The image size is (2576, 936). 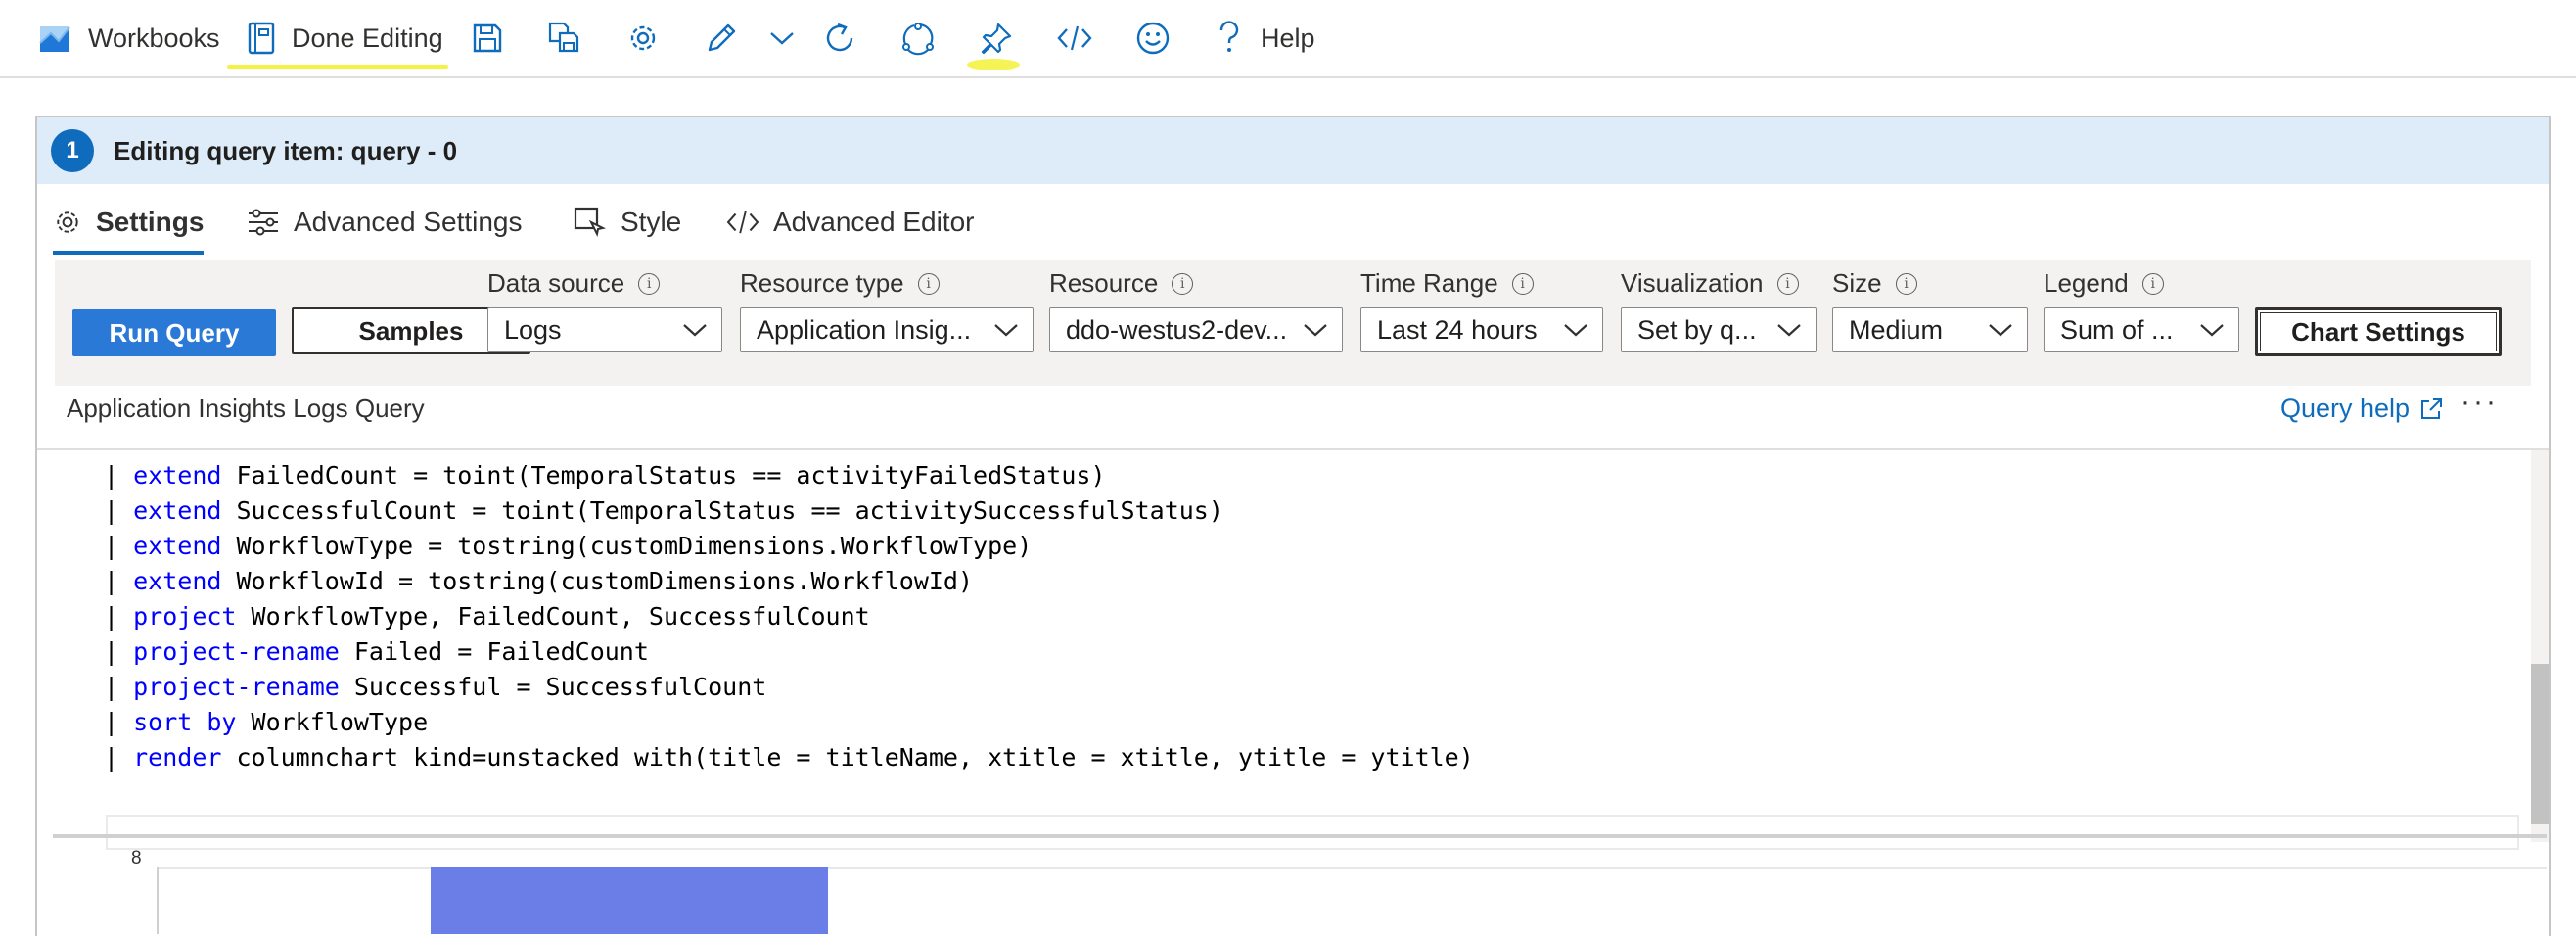 What do you see at coordinates (376, 651) in the screenshot?
I see `code-line: | project-rename Failed = FailedCount` at bounding box center [376, 651].